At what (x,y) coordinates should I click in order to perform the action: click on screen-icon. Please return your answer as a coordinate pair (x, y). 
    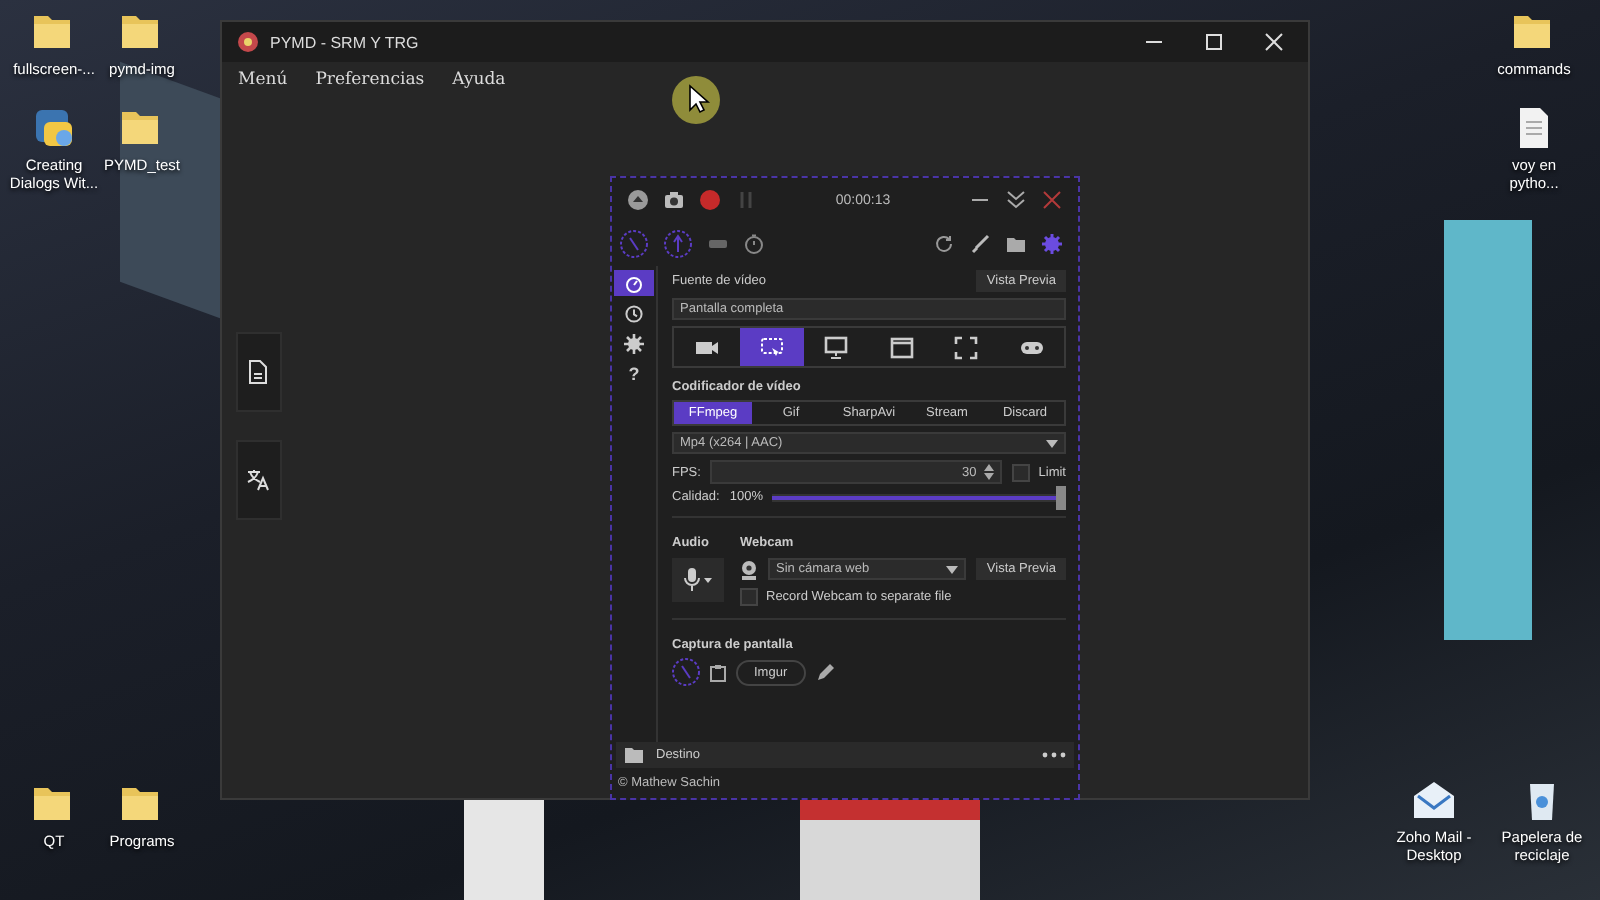
    Looking at the image, I should click on (836, 347).